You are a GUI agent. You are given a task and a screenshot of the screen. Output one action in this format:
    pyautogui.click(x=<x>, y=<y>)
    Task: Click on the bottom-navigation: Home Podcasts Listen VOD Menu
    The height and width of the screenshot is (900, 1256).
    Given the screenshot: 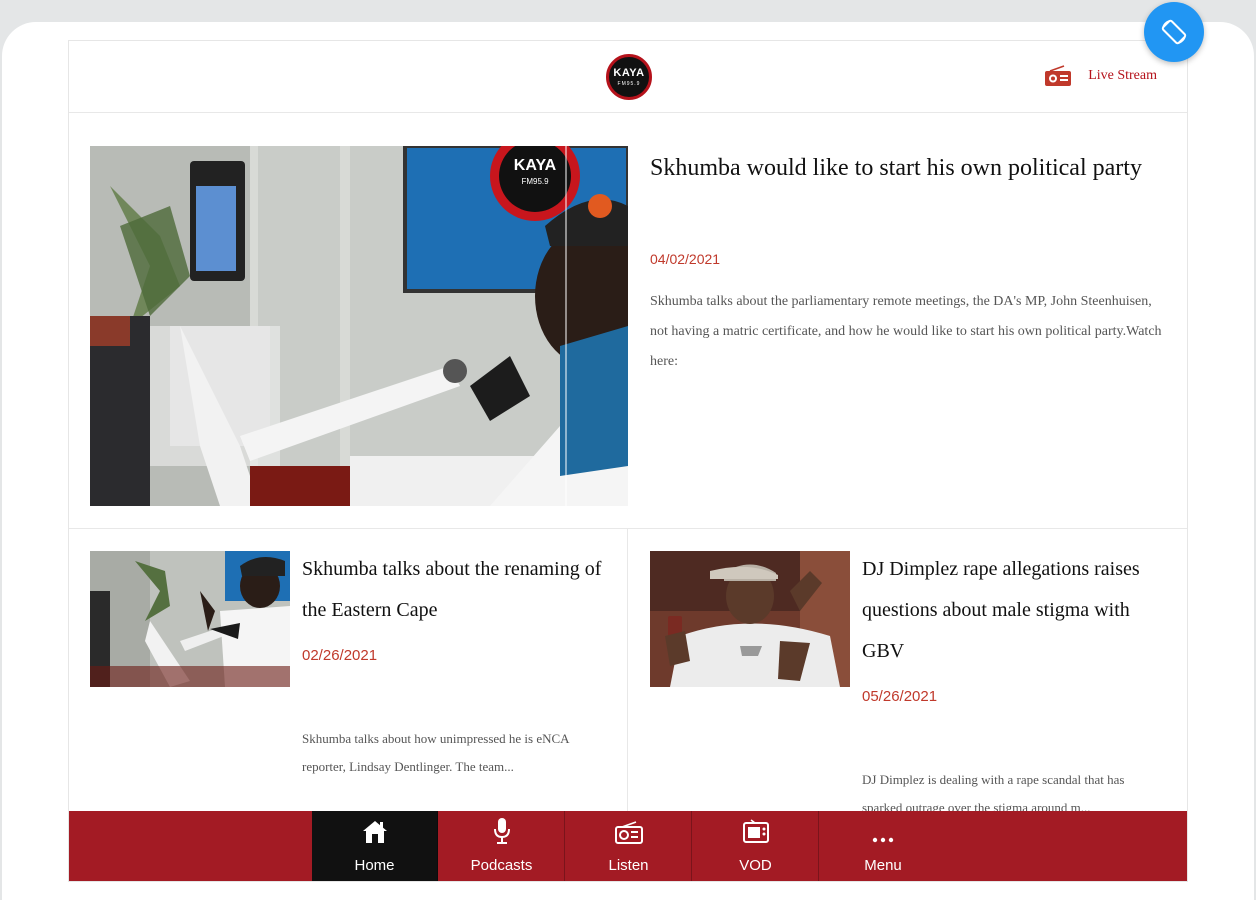 What is the action you would take?
    pyautogui.click(x=628, y=846)
    